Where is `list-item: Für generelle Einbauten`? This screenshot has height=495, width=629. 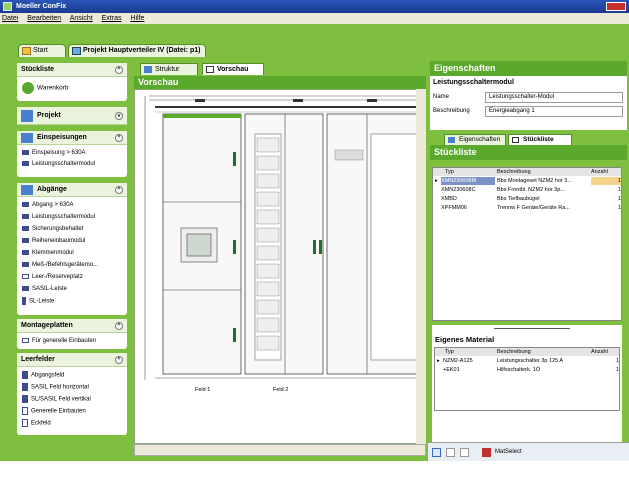 list-item: Für generelle Einbauten is located at coordinates (59, 341).